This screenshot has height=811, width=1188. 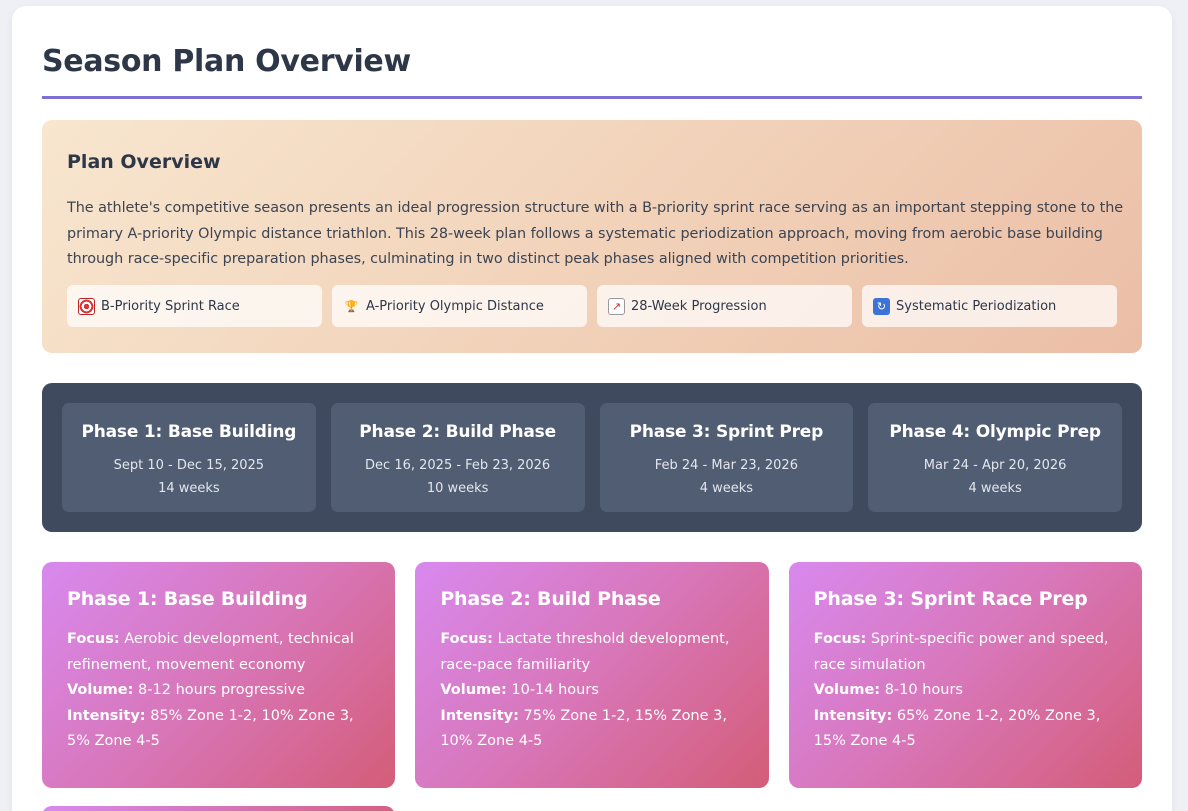 What do you see at coordinates (555, 690) in the screenshot?
I see `volume-value: 10-14 hours` at bounding box center [555, 690].